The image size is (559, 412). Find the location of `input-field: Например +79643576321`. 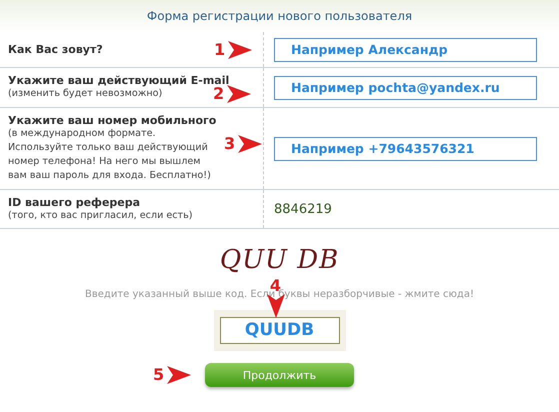

input-field: Например +79643576321 is located at coordinates (405, 148).